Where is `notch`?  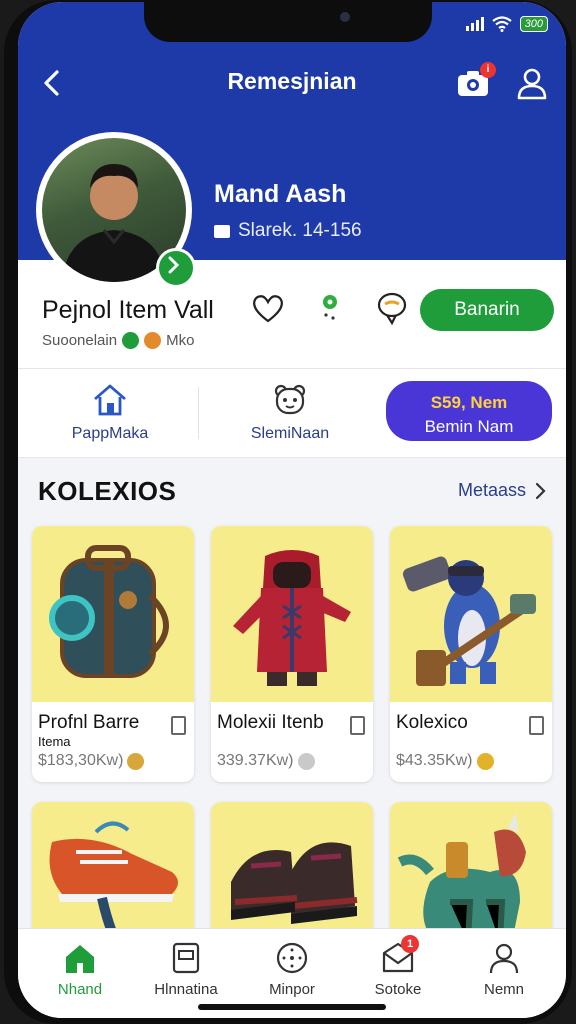
notch is located at coordinates (288, 22).